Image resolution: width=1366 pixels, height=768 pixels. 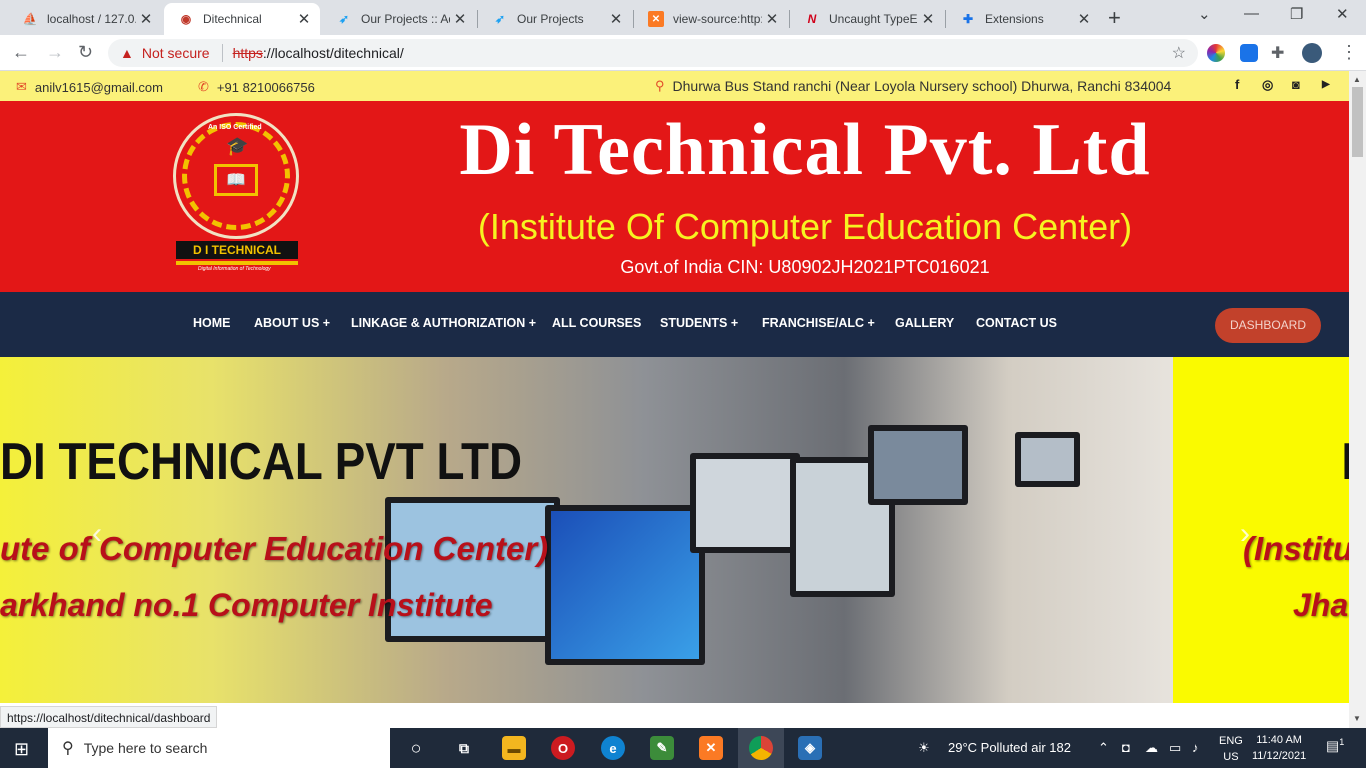 What do you see at coordinates (237, 146) in the screenshot?
I see `graduation-cap-icon: 🎓` at bounding box center [237, 146].